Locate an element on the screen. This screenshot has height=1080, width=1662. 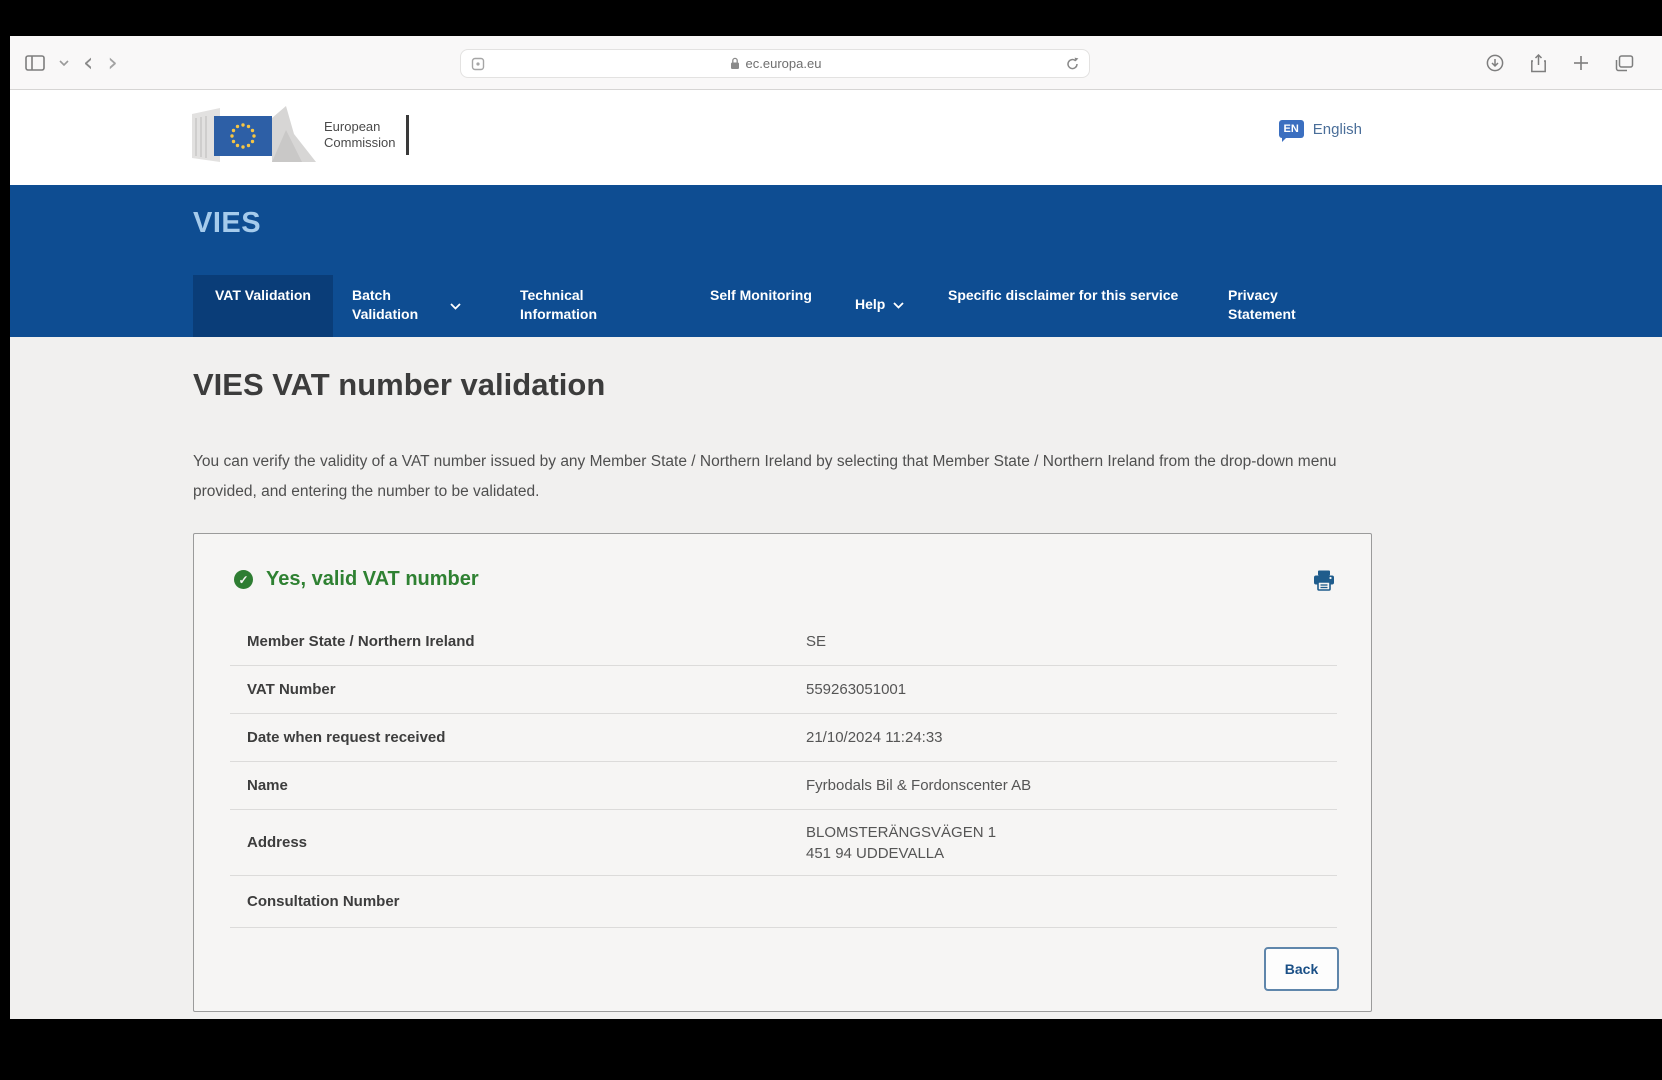
nav-batch-validation: Batch Validation is located at coordinates (406, 305).